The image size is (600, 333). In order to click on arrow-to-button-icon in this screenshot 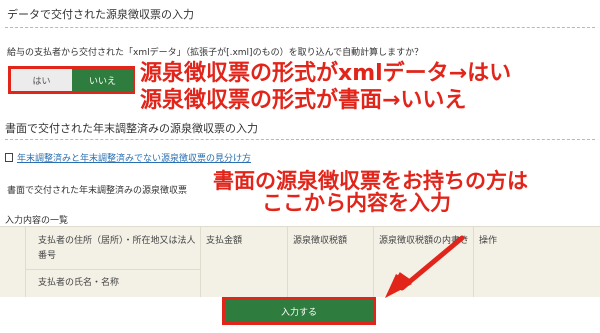, I will do `click(425, 266)`.